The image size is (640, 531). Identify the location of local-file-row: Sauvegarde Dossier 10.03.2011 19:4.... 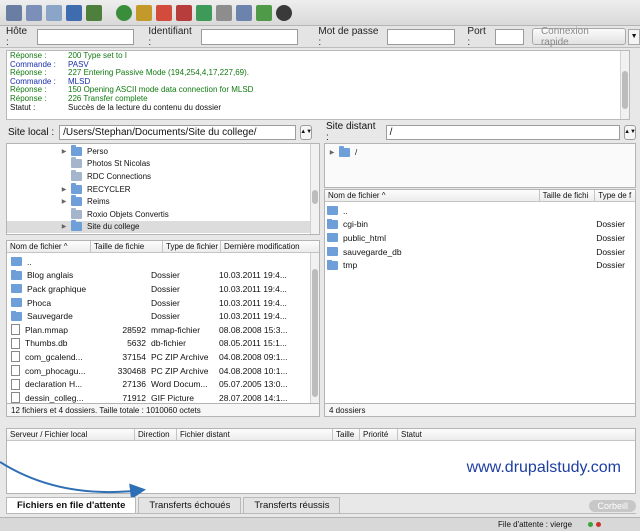
(163, 316).